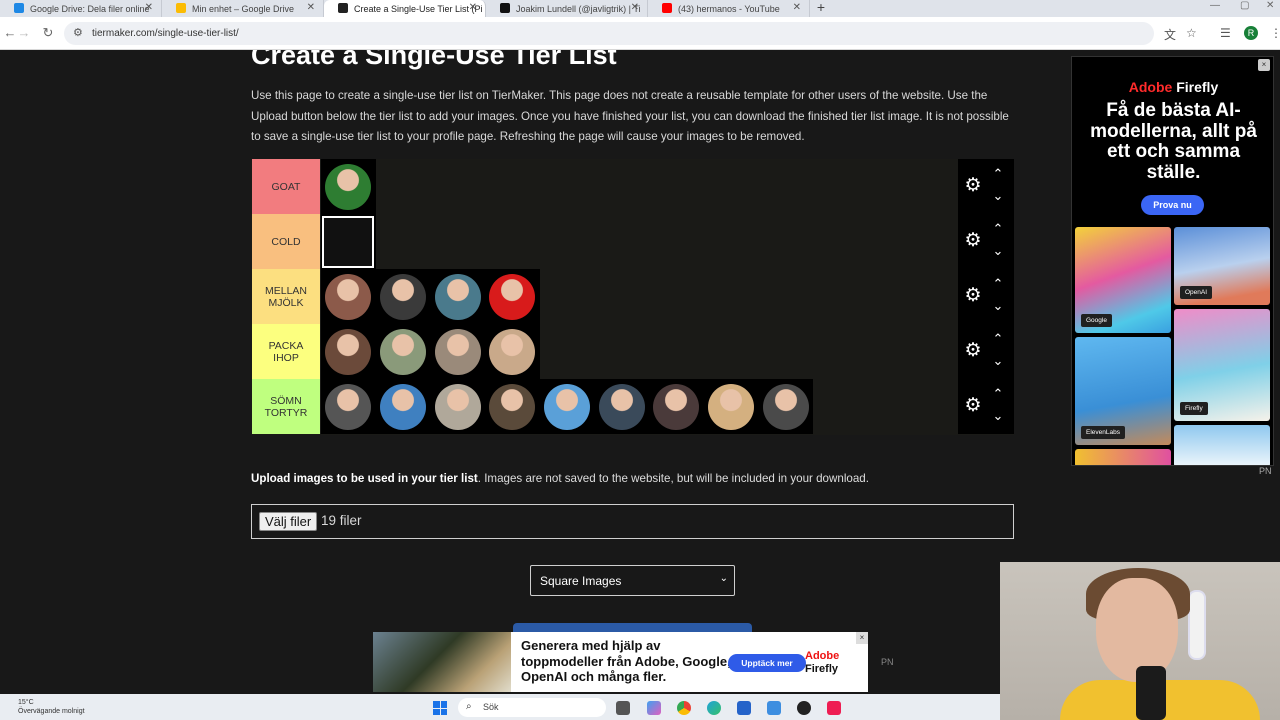 The width and height of the screenshot is (1280, 720). I want to click on tab-title: Min enhet – Google Drive, so click(243, 8).